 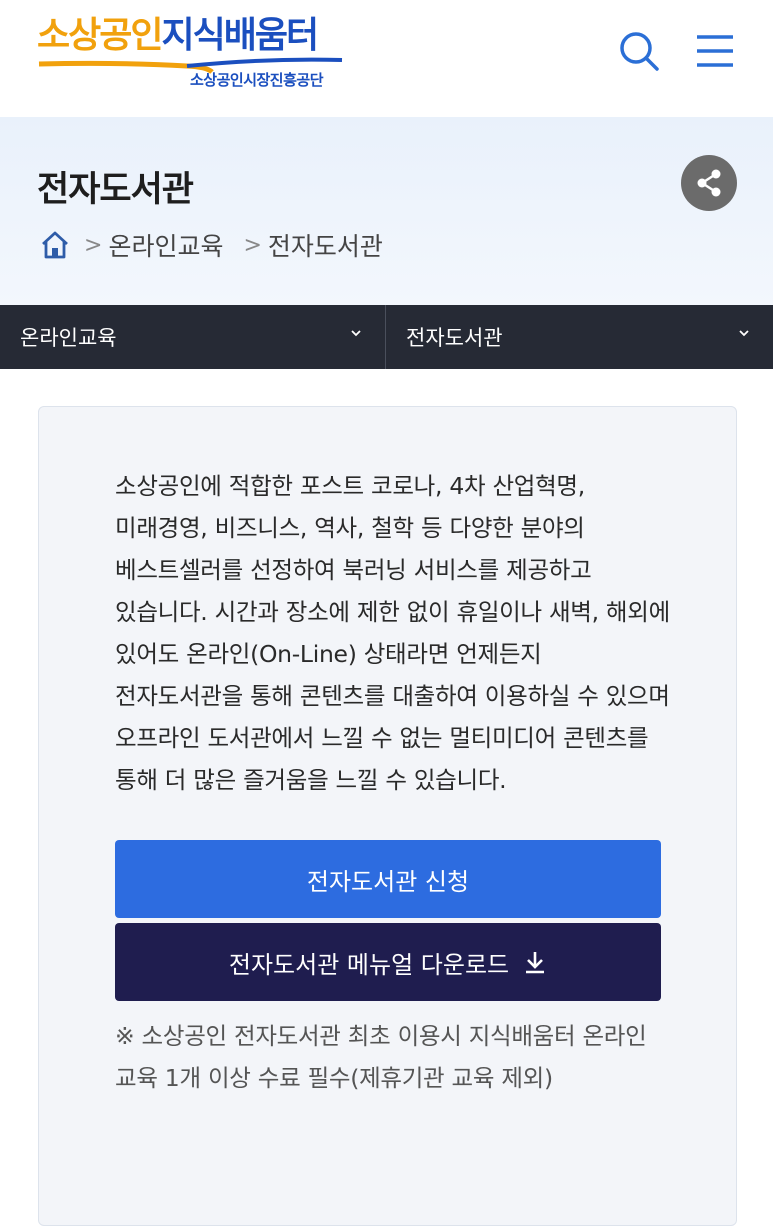 I want to click on download-manual-button: 전자도서관 메뉴얼 다운로드, so click(x=388, y=962).